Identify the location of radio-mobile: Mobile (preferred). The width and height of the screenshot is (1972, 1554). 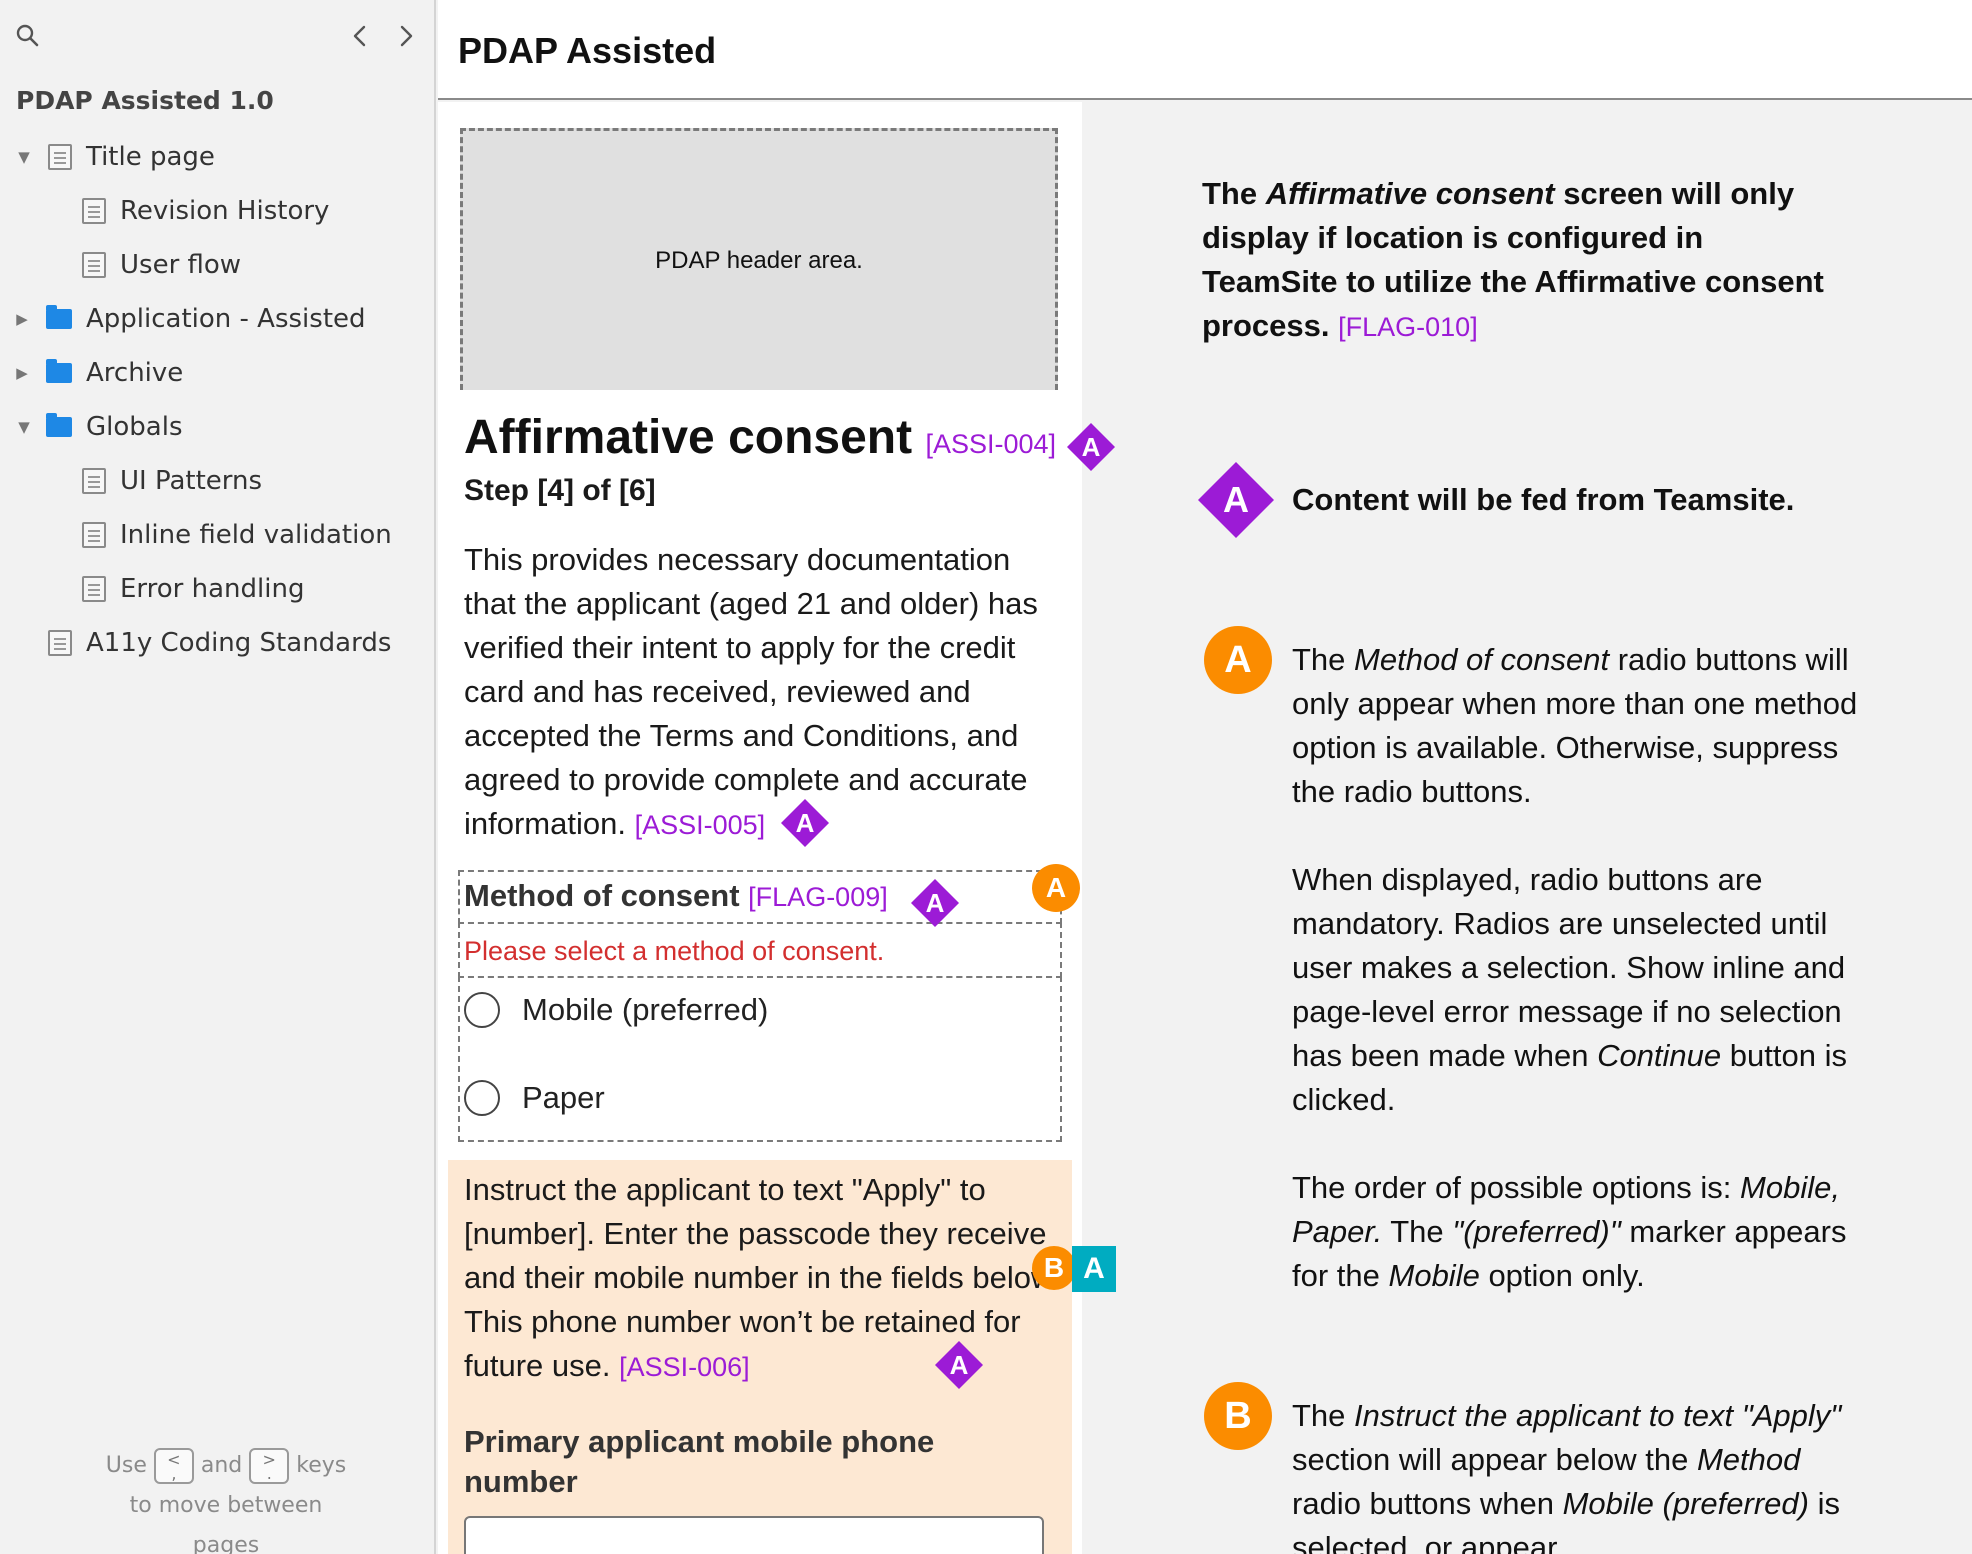
(616, 1010).